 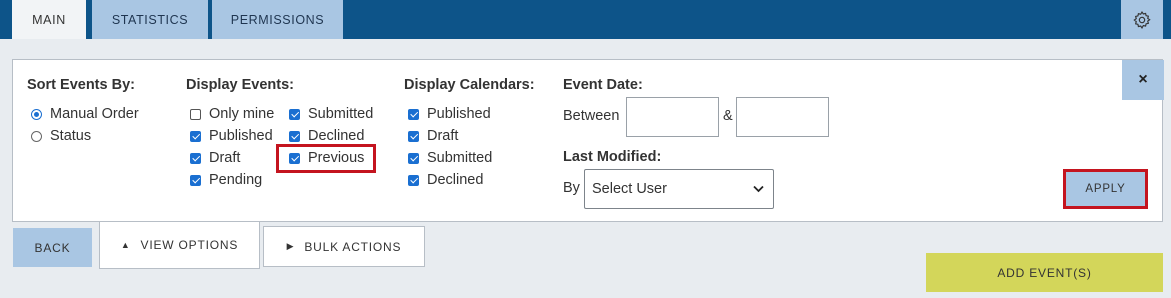 I want to click on checkbox-unchecked-icon, so click(x=195, y=114).